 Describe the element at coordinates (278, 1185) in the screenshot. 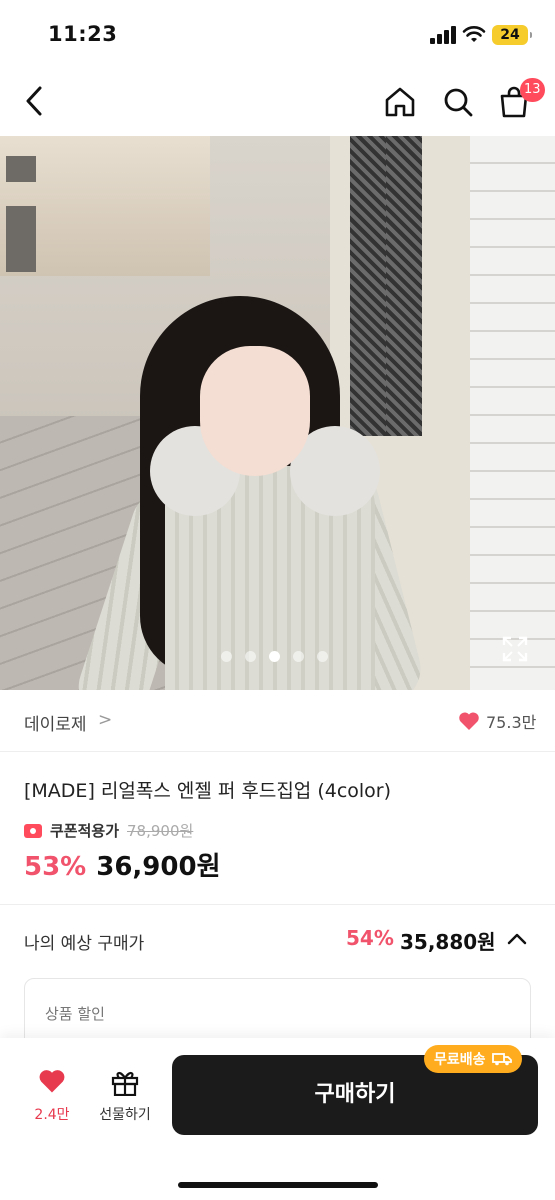

I see `home-indicator` at that location.